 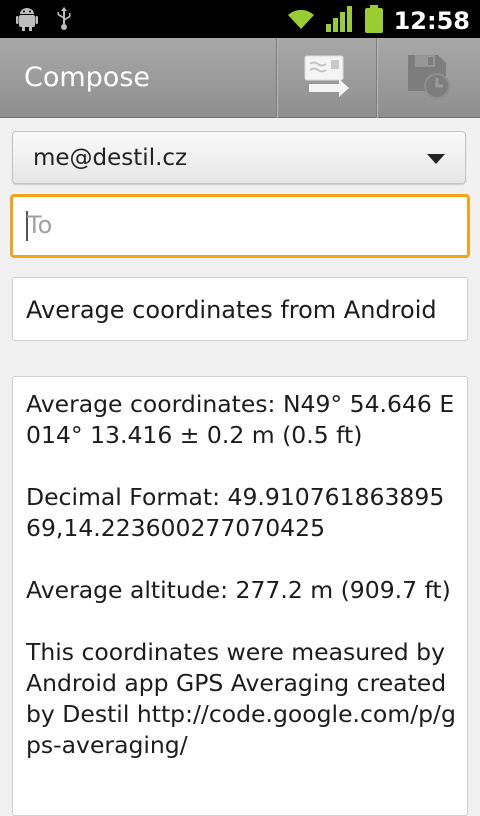 What do you see at coordinates (27, 21) in the screenshot?
I see `android-debug-icon` at bounding box center [27, 21].